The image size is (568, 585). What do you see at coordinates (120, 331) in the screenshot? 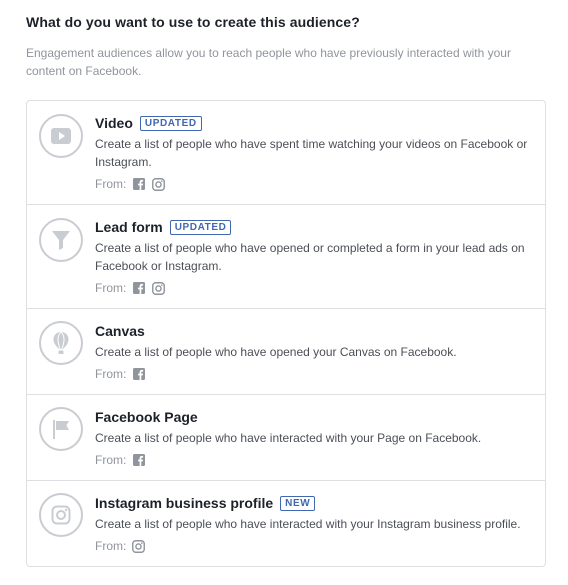
I see `option-title: Canvas` at bounding box center [120, 331].